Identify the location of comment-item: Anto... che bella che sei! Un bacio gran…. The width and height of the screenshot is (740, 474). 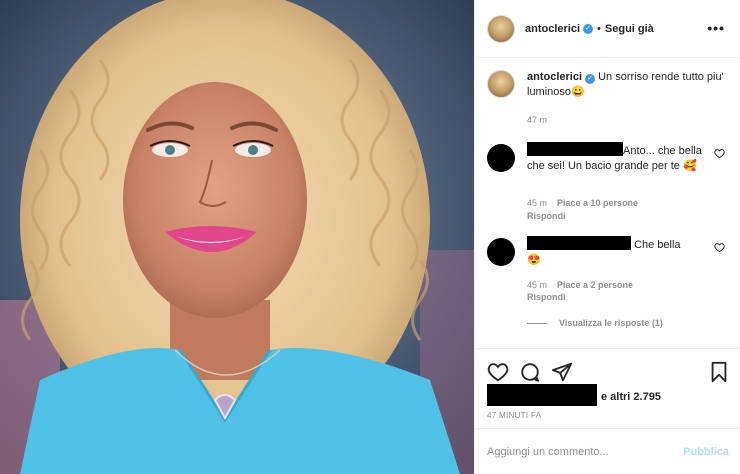
(608, 158).